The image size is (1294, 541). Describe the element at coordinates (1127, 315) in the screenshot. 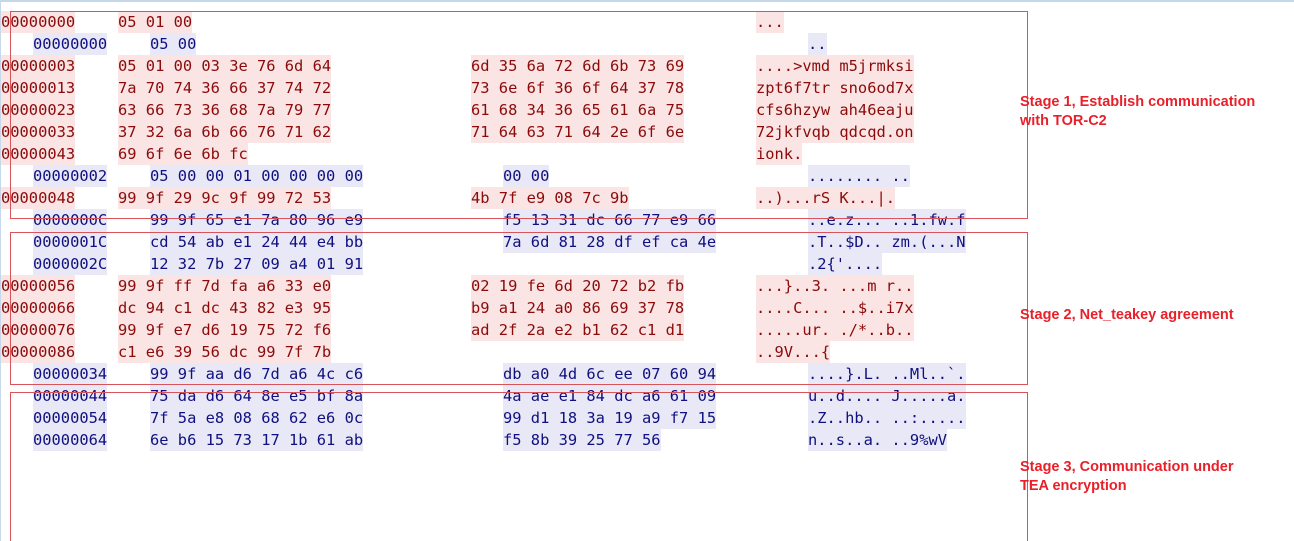

I see `stage-2-label: Stage 2, Net_teakey agreement` at that location.